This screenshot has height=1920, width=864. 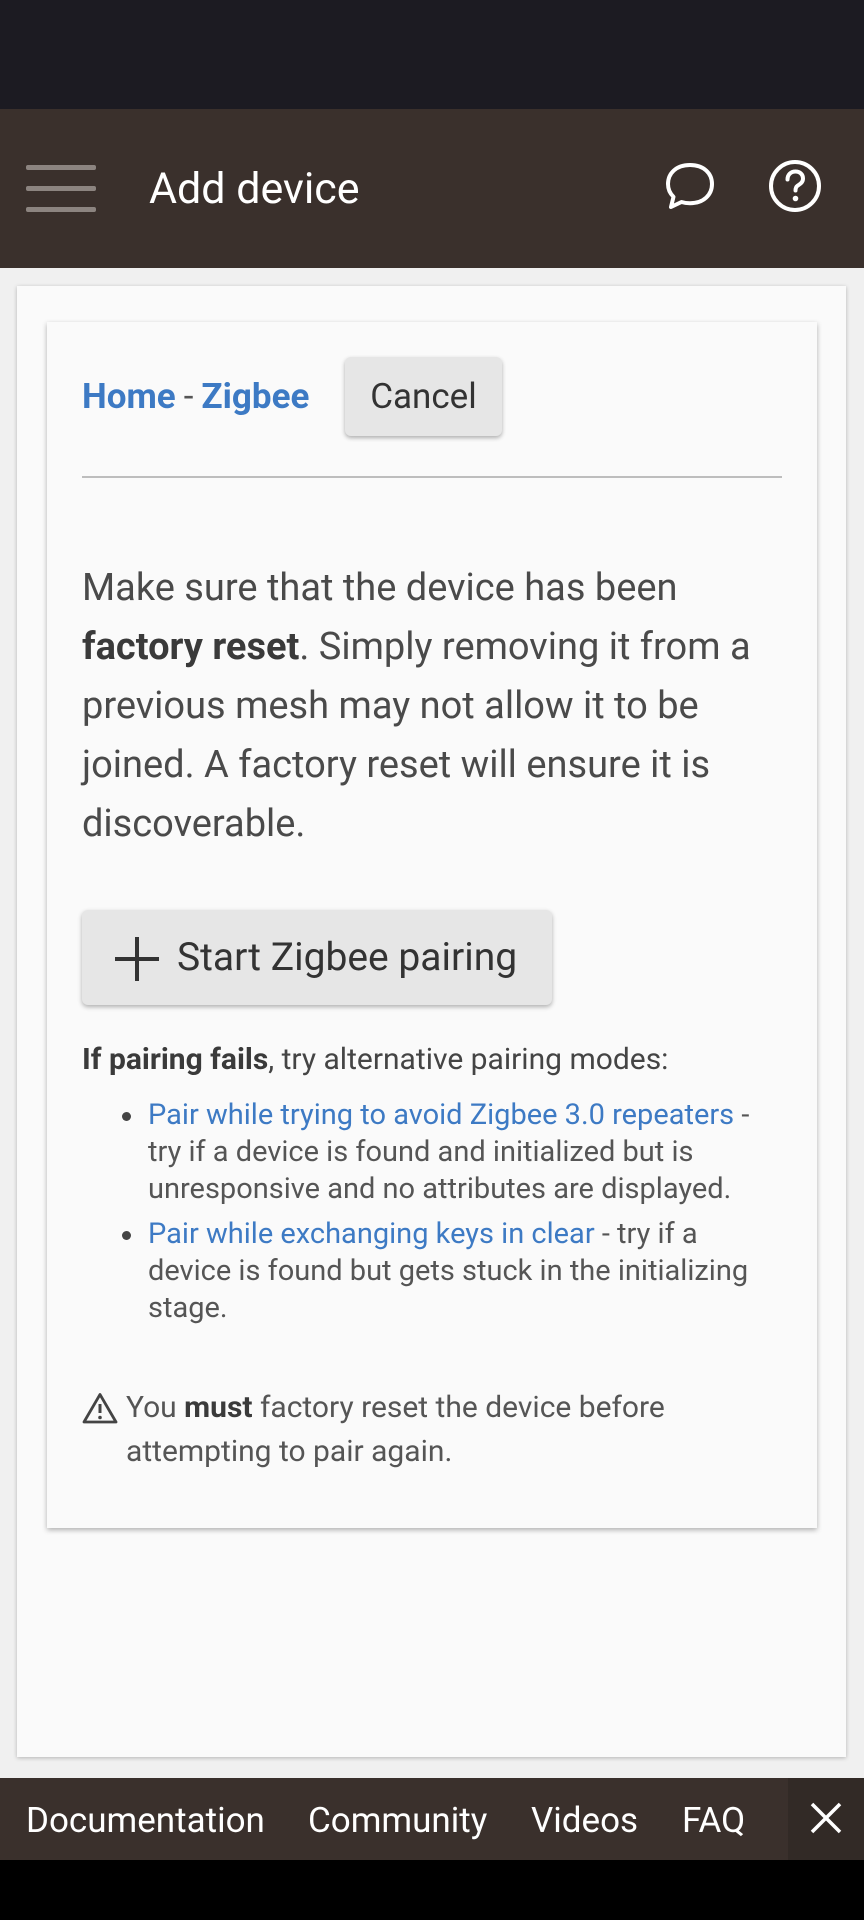 What do you see at coordinates (432, 1890) in the screenshot?
I see `system-navigation-bar` at bounding box center [432, 1890].